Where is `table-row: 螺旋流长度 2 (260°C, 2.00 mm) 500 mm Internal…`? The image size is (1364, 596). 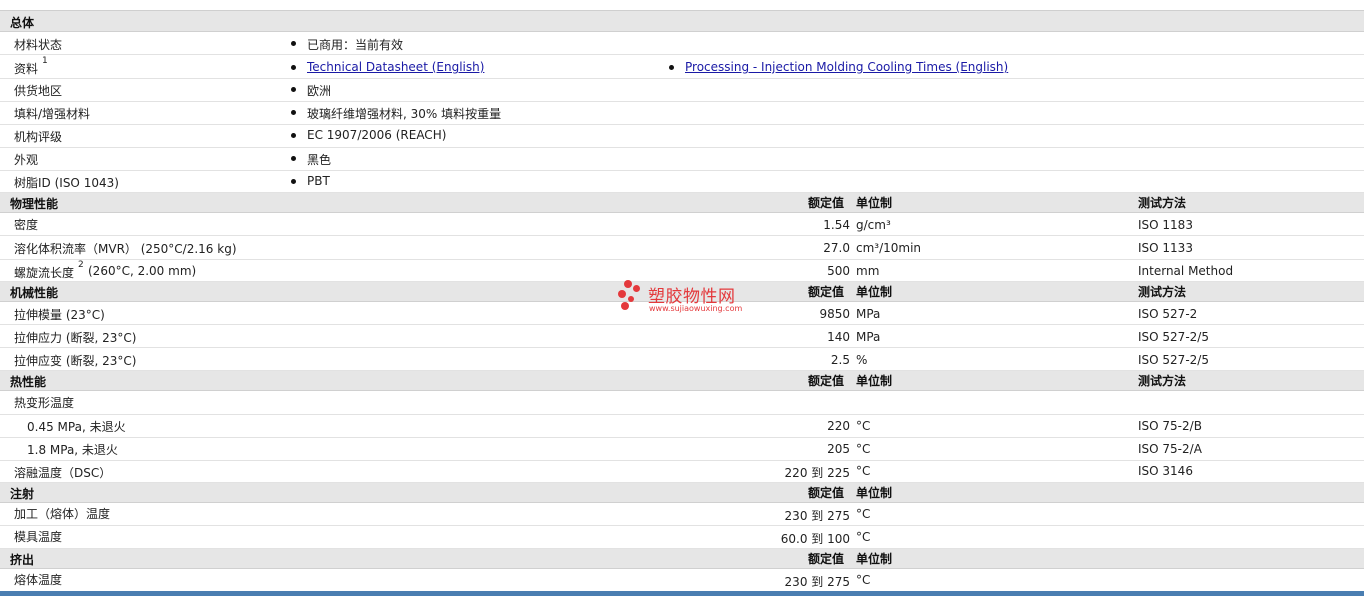 table-row: 螺旋流长度 2 (260°C, 2.00 mm) 500 mm Internal… is located at coordinates (682, 271).